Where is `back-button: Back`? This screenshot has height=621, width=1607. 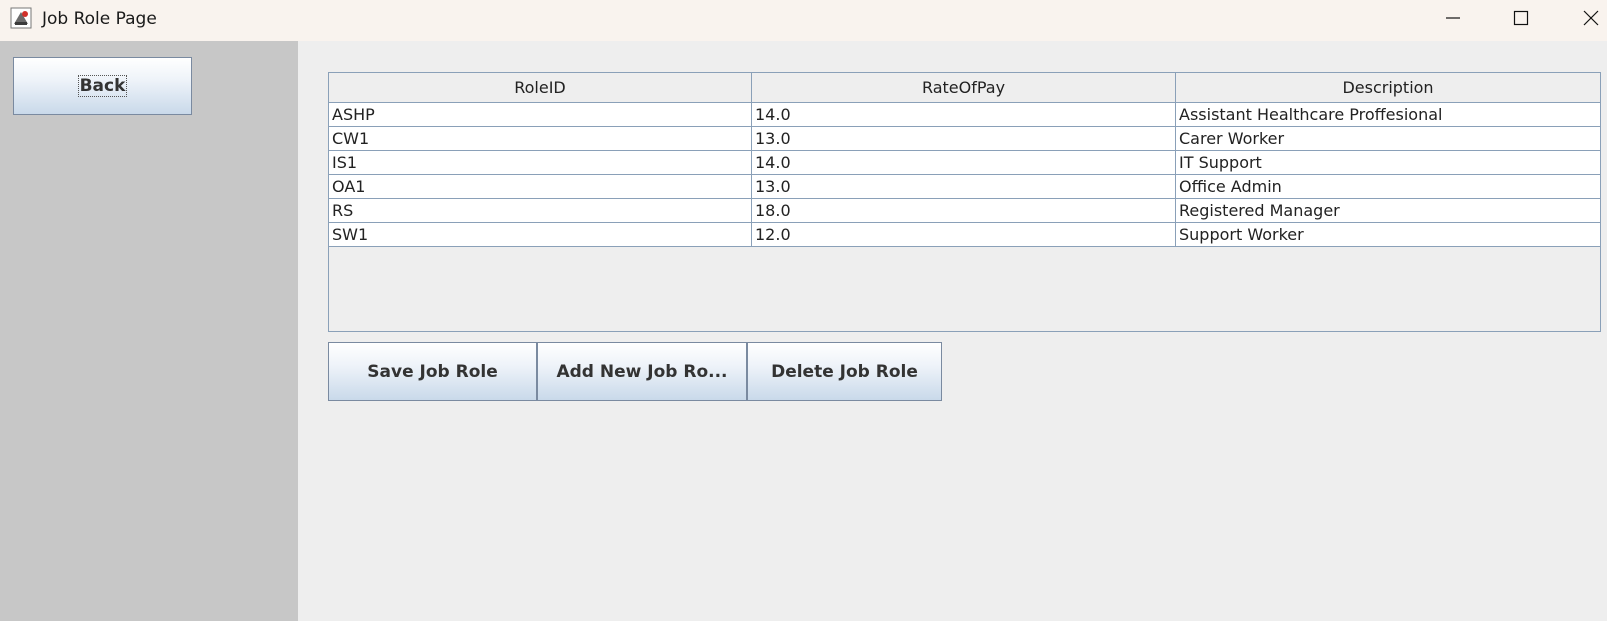
back-button: Back is located at coordinates (102, 86).